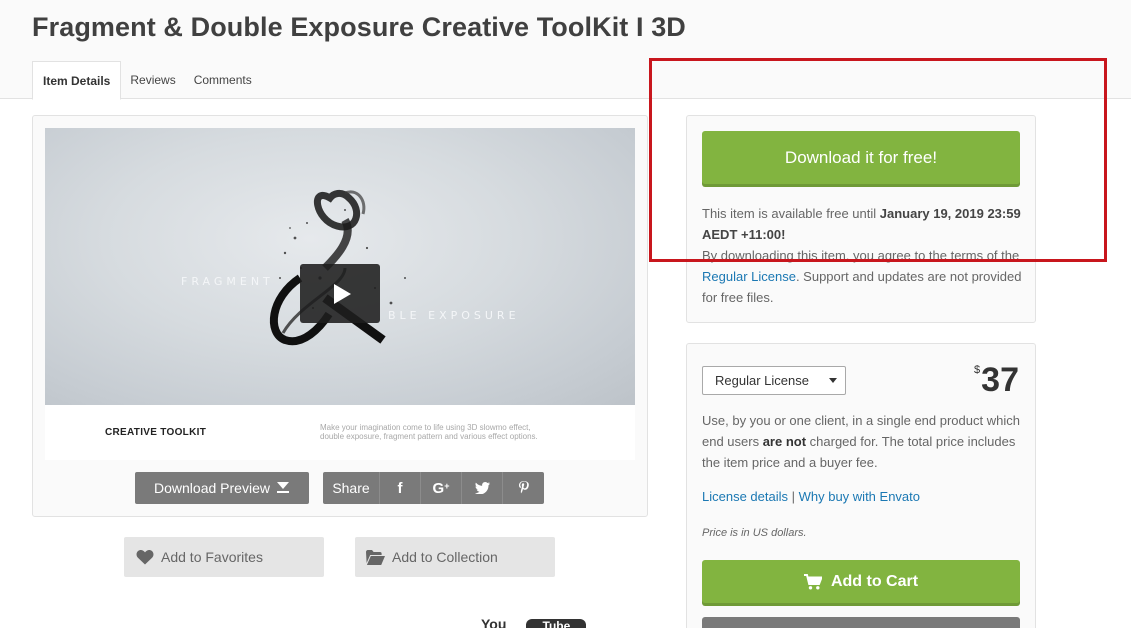 This screenshot has width=1131, height=628. I want to click on youtube-logo-tube: Tube, so click(556, 623).